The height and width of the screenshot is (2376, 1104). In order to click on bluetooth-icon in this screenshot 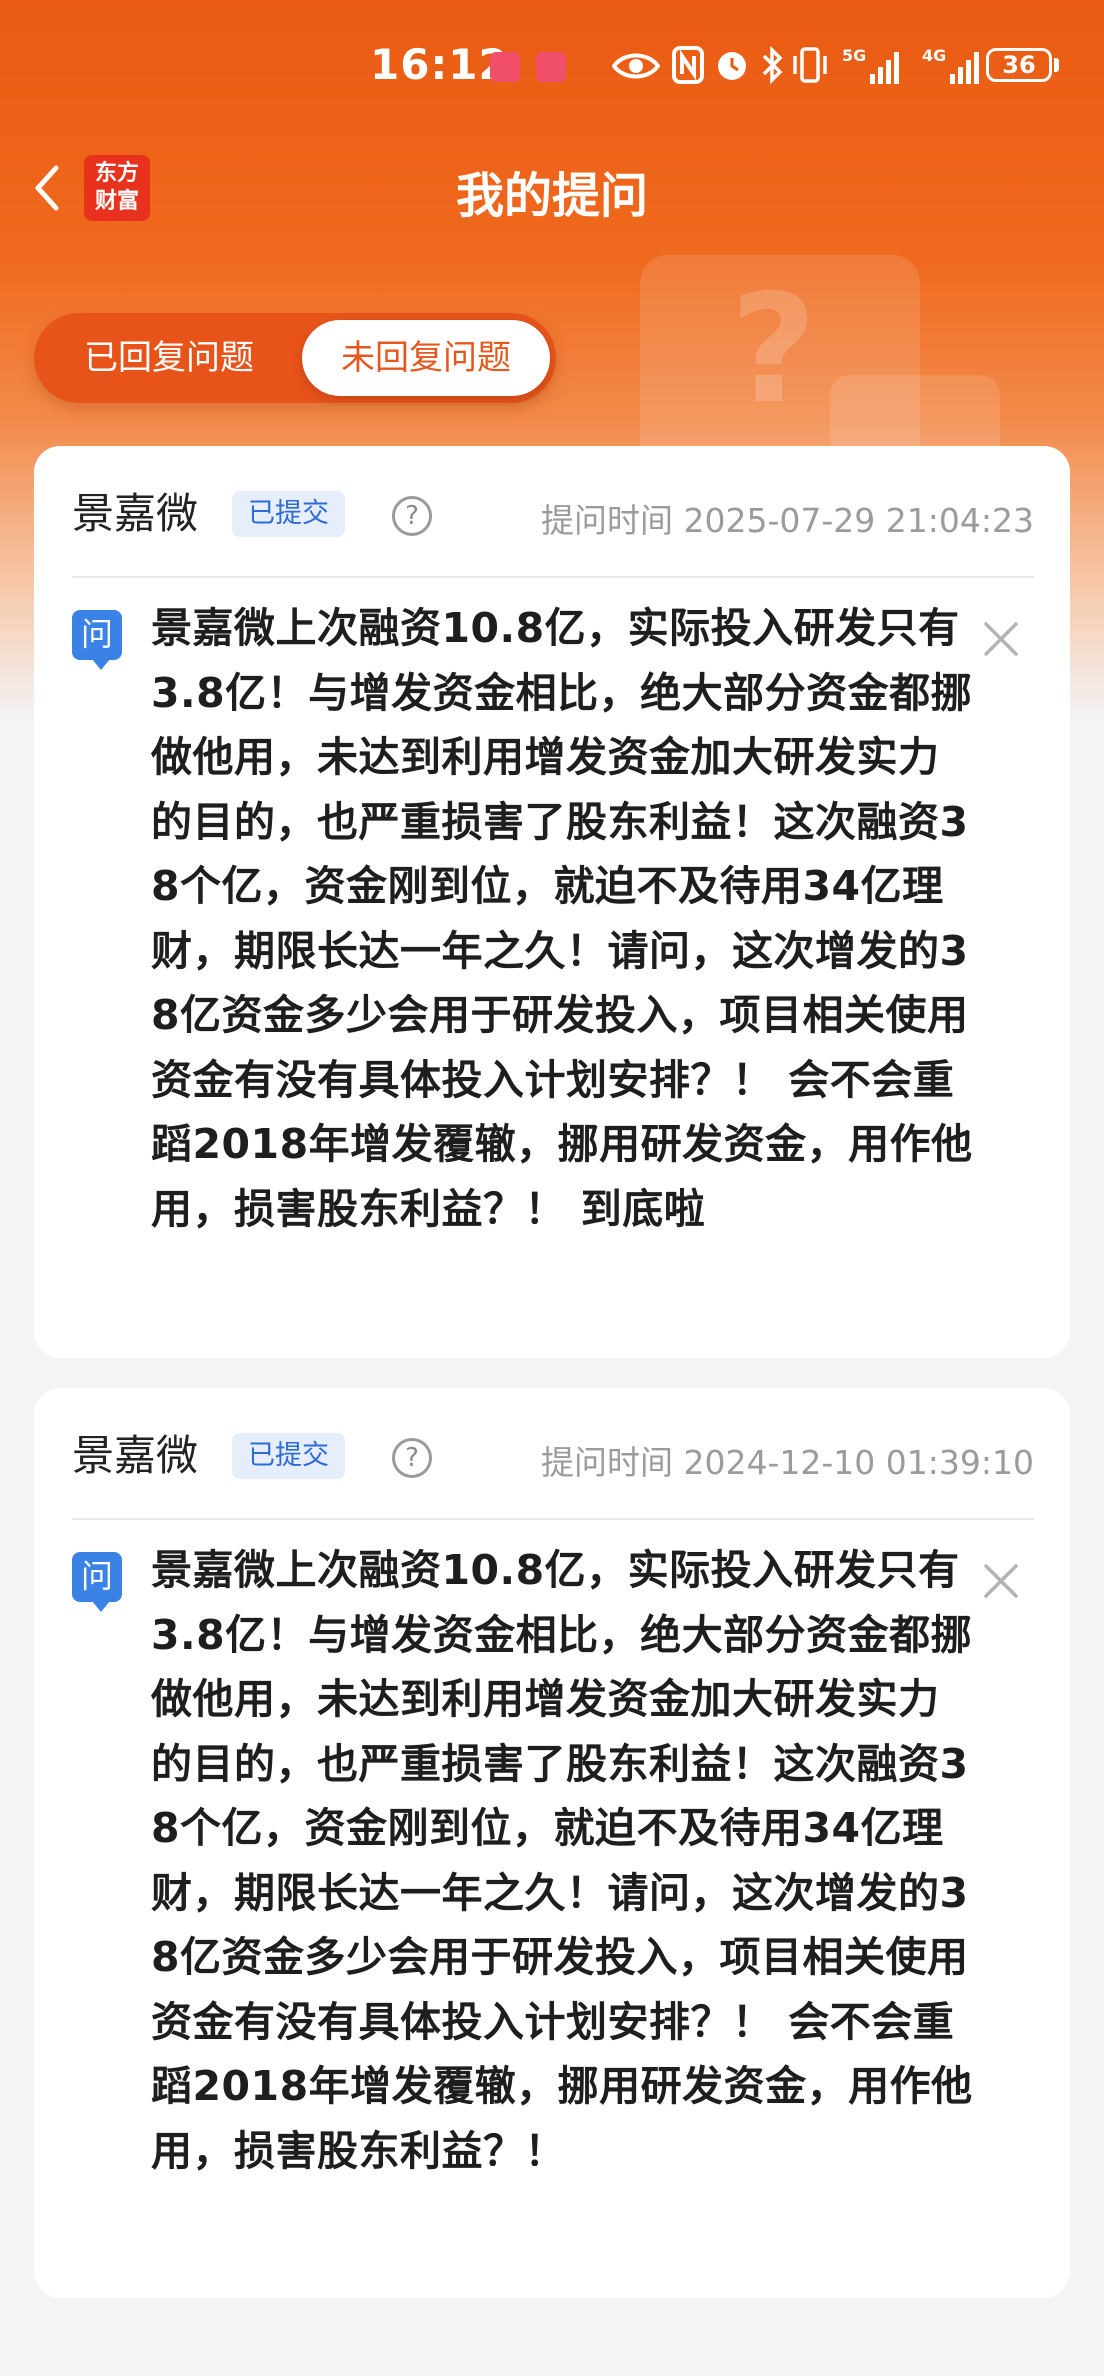, I will do `click(772, 65)`.